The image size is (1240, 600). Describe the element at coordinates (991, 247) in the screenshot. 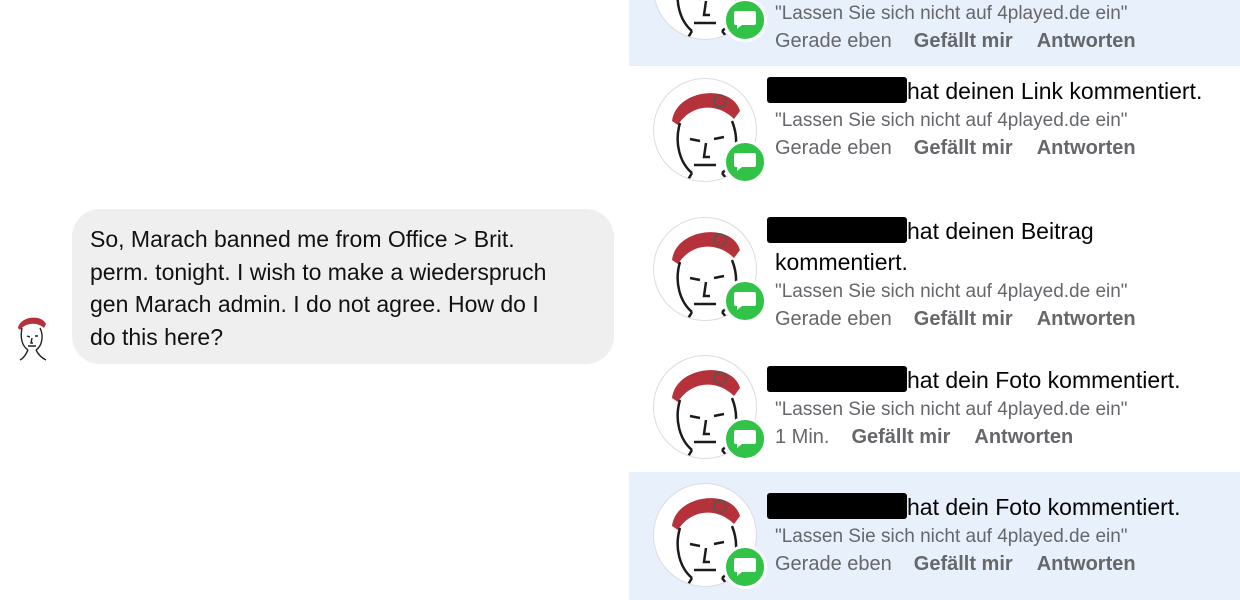

I see `notification-title: hat deinen Beitrag kommentiert.` at that location.